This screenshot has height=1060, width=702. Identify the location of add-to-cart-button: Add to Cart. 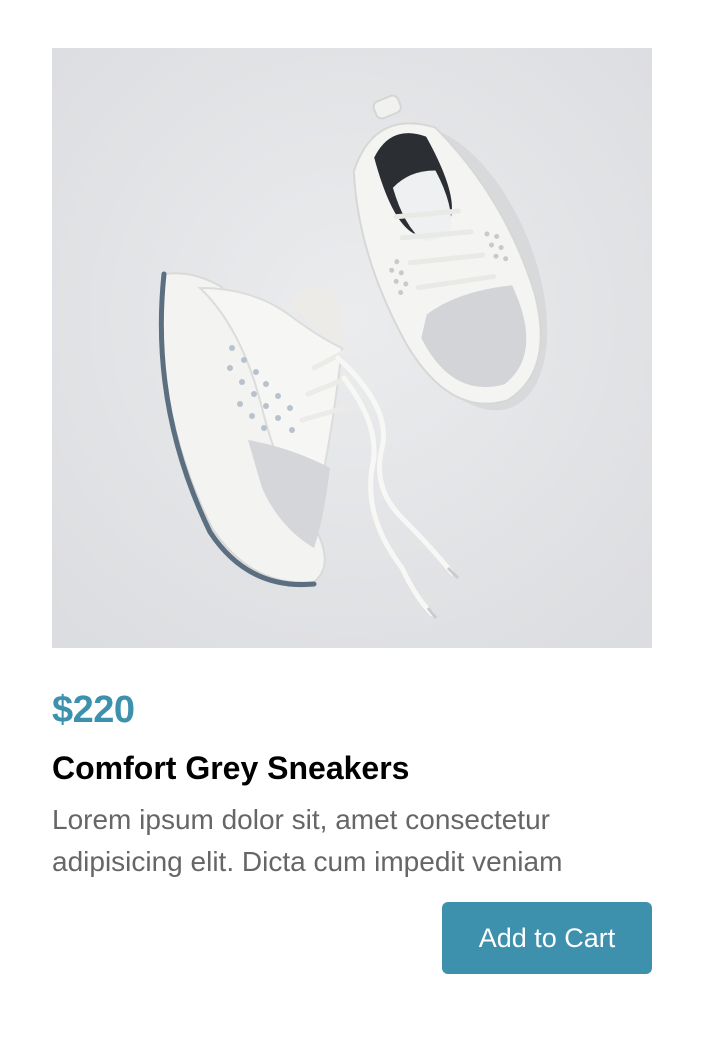
(547, 938).